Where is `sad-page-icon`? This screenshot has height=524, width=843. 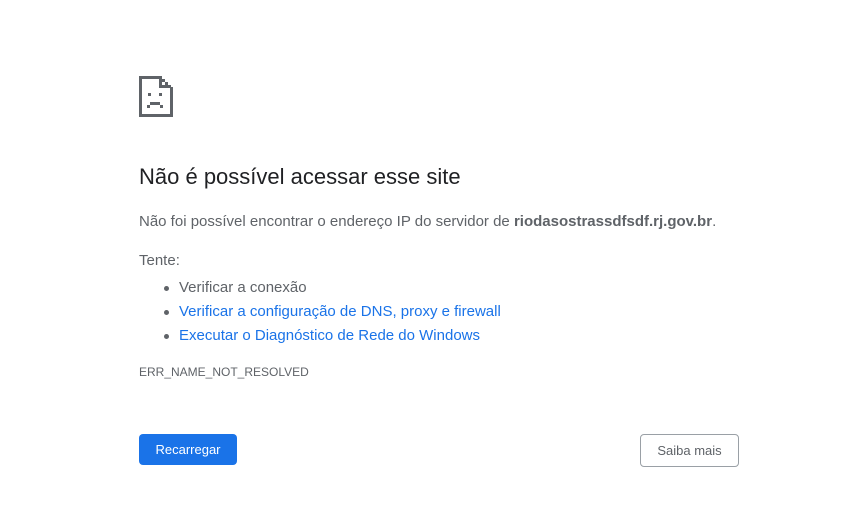 sad-page-icon is located at coordinates (156, 96).